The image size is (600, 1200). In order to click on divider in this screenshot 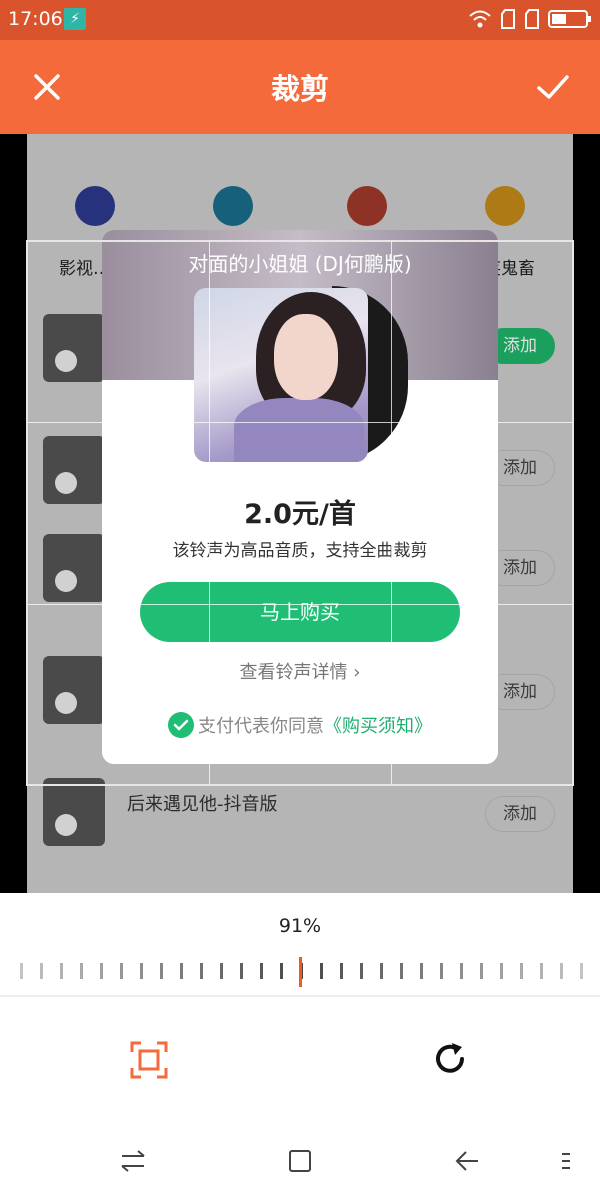, I will do `click(300, 996)`.